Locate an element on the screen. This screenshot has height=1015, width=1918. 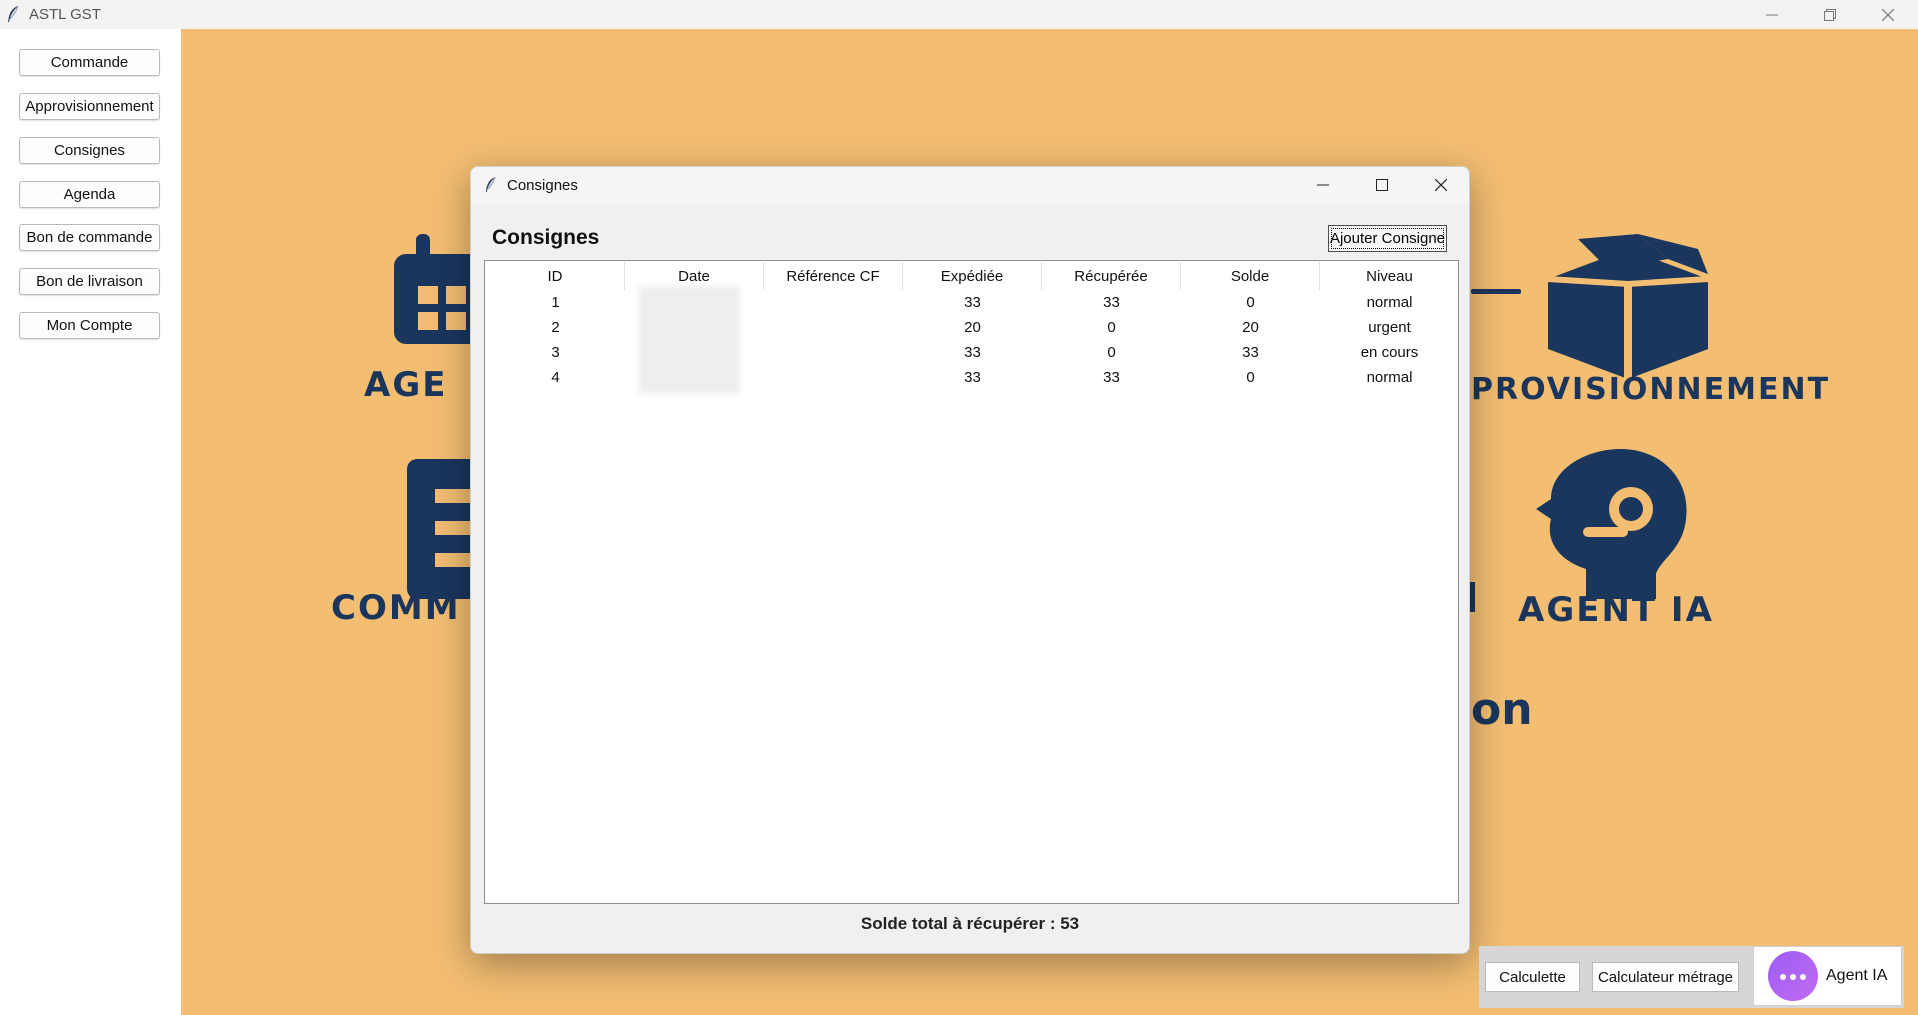
dialog-title: Consignes is located at coordinates (542, 185).